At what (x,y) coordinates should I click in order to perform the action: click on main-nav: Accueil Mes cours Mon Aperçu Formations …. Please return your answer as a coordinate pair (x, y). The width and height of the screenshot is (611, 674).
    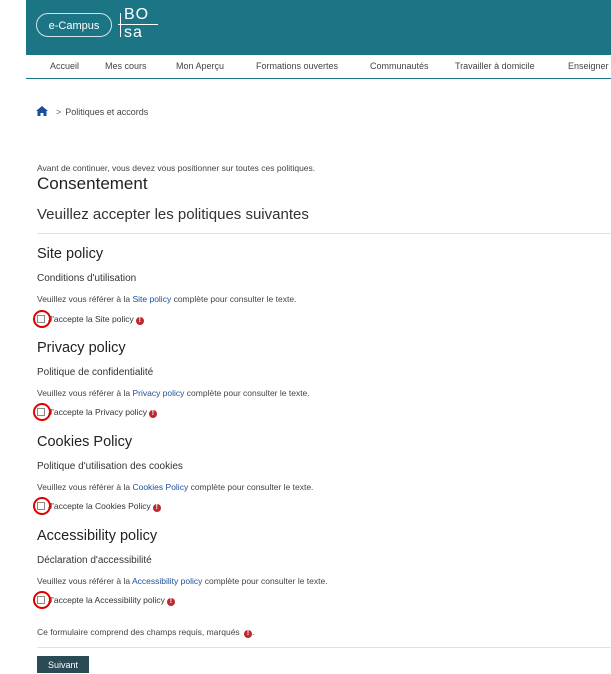
    Looking at the image, I should click on (318, 67).